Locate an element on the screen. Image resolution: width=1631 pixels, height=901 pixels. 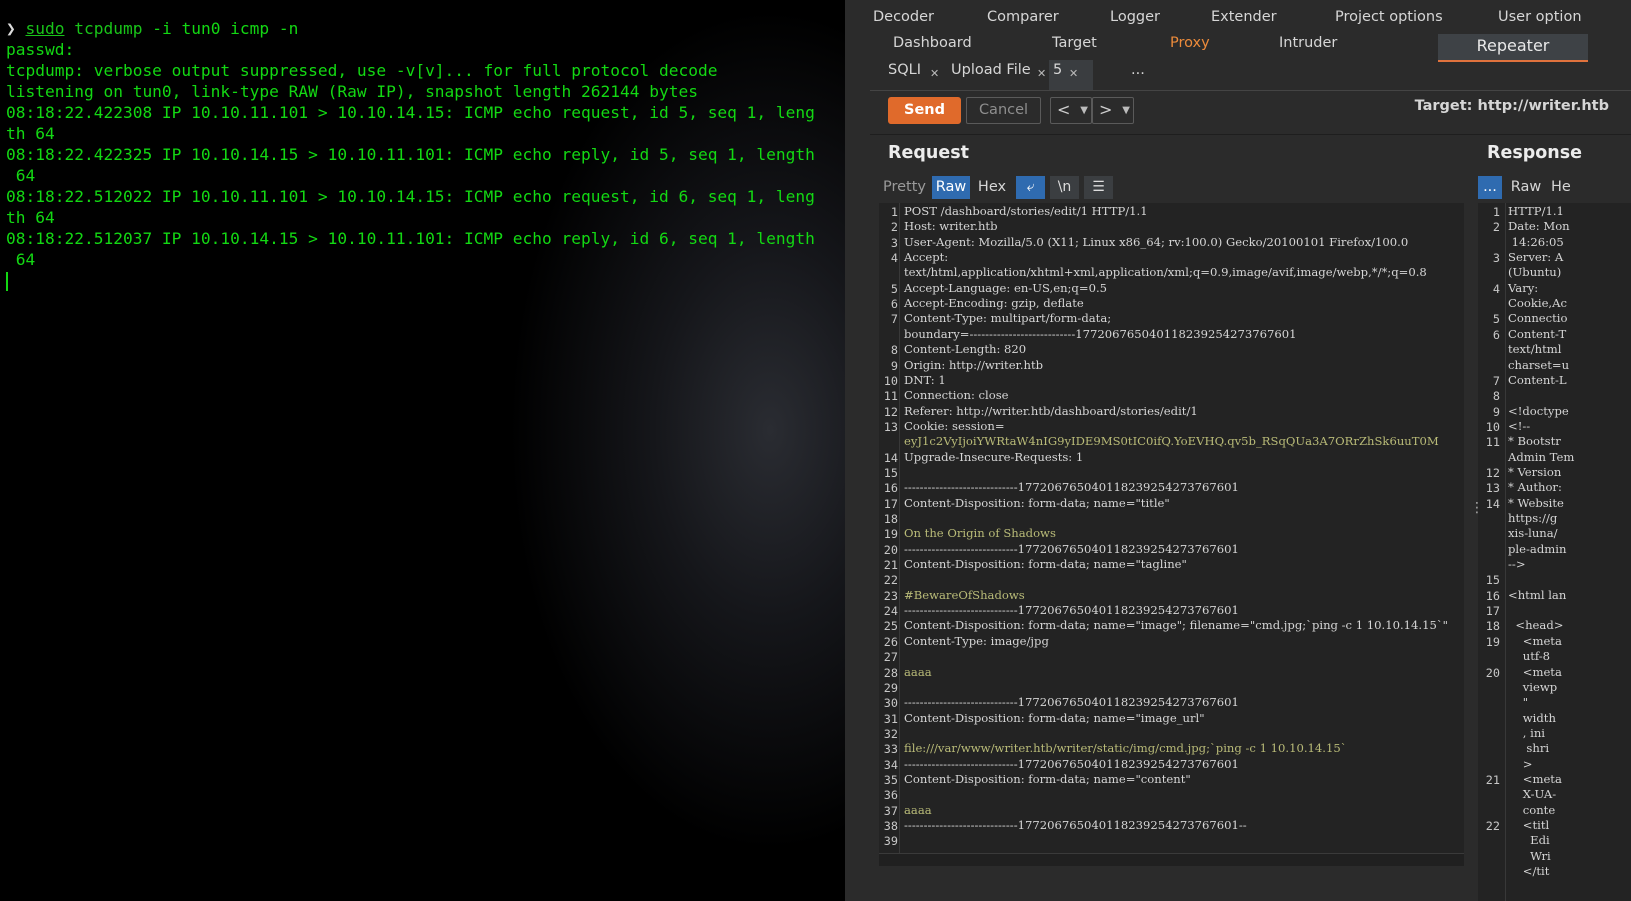
command-sudo: sudo is located at coordinates (45, 28).